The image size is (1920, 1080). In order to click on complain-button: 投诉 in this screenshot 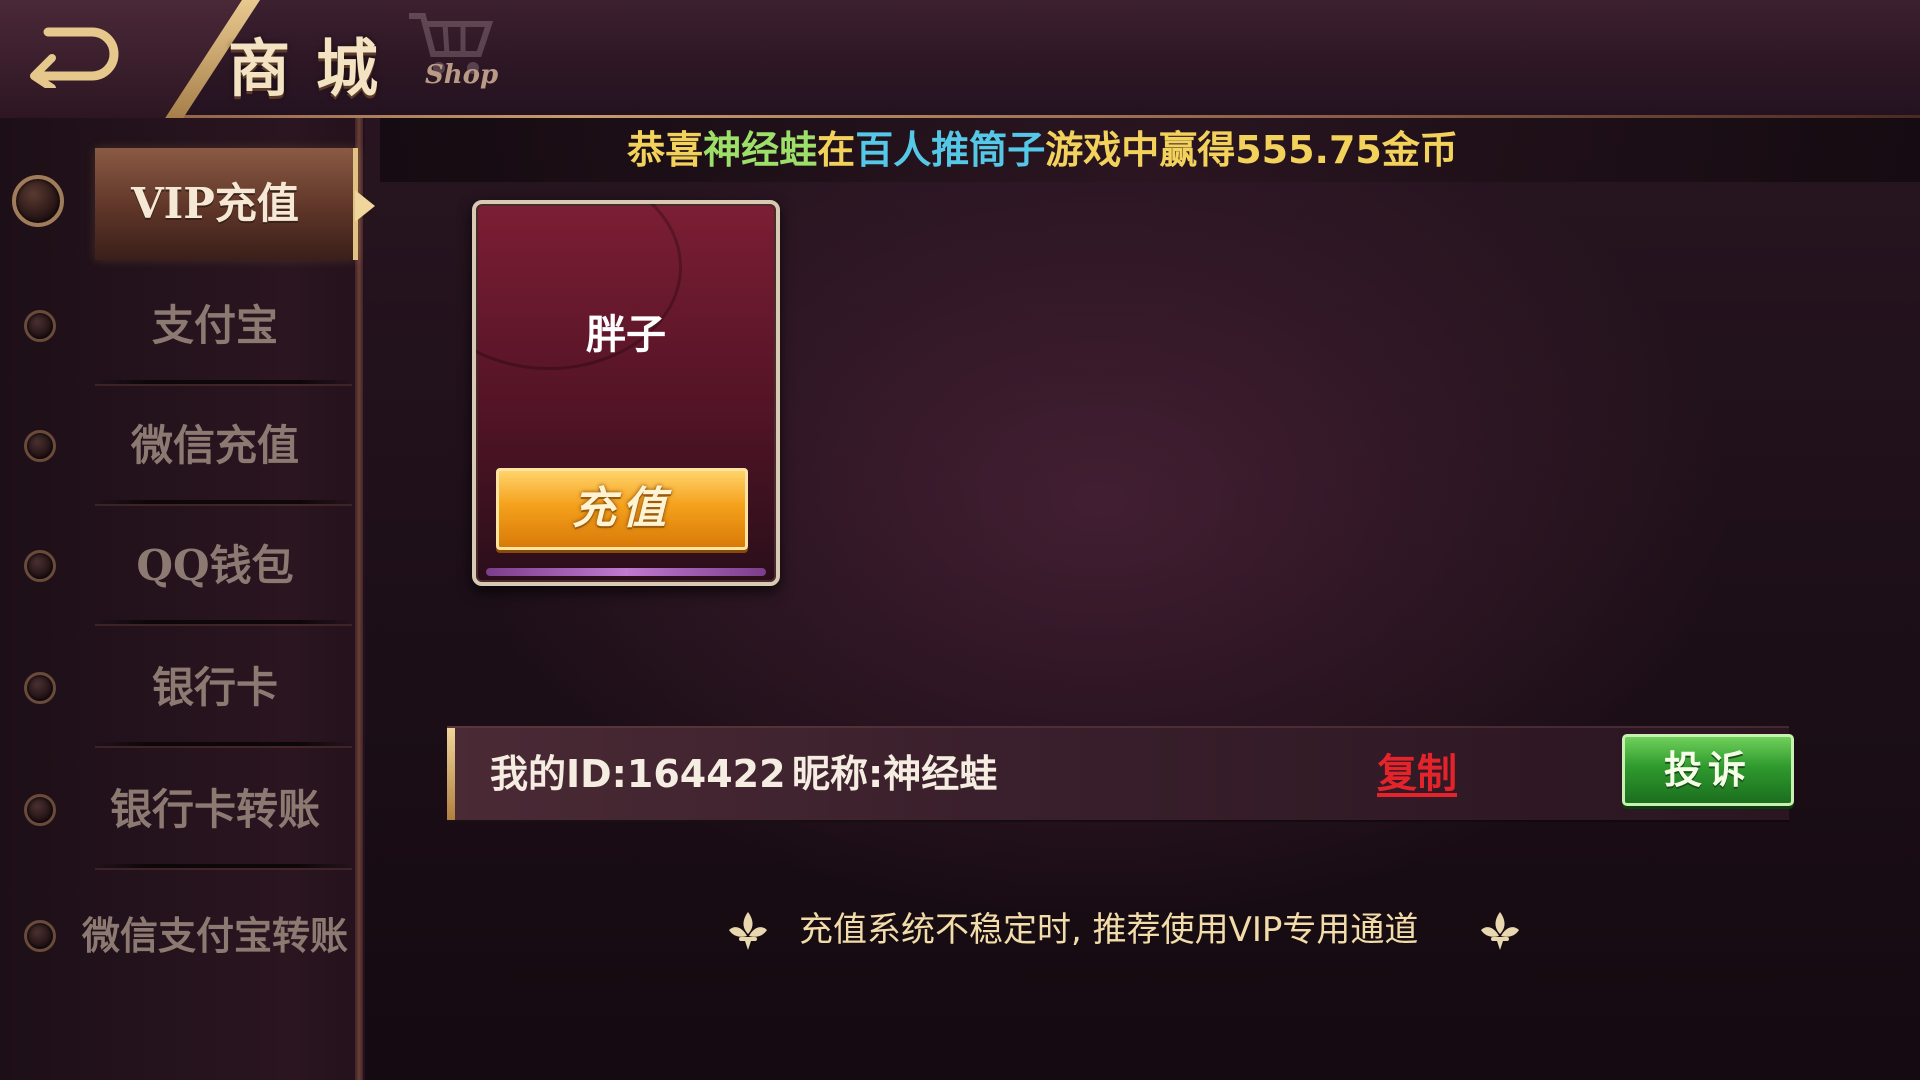, I will do `click(1708, 770)`.